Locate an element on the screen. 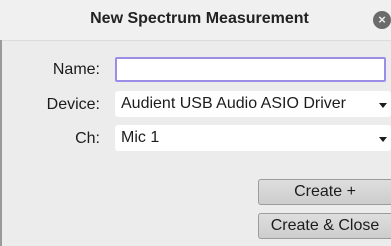 The width and height of the screenshot is (391, 246). device-select: Audient USB Audio ASIO Driver is located at coordinates (253, 104).